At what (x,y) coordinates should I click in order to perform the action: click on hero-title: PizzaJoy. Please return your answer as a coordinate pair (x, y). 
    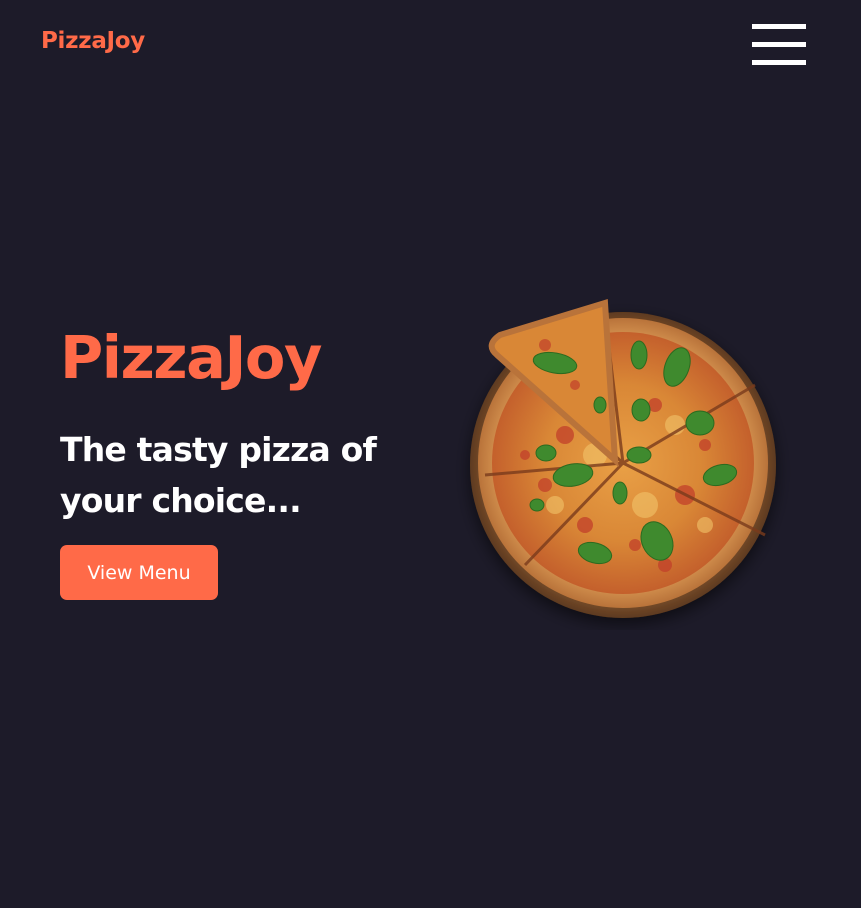
    Looking at the image, I should click on (191, 357).